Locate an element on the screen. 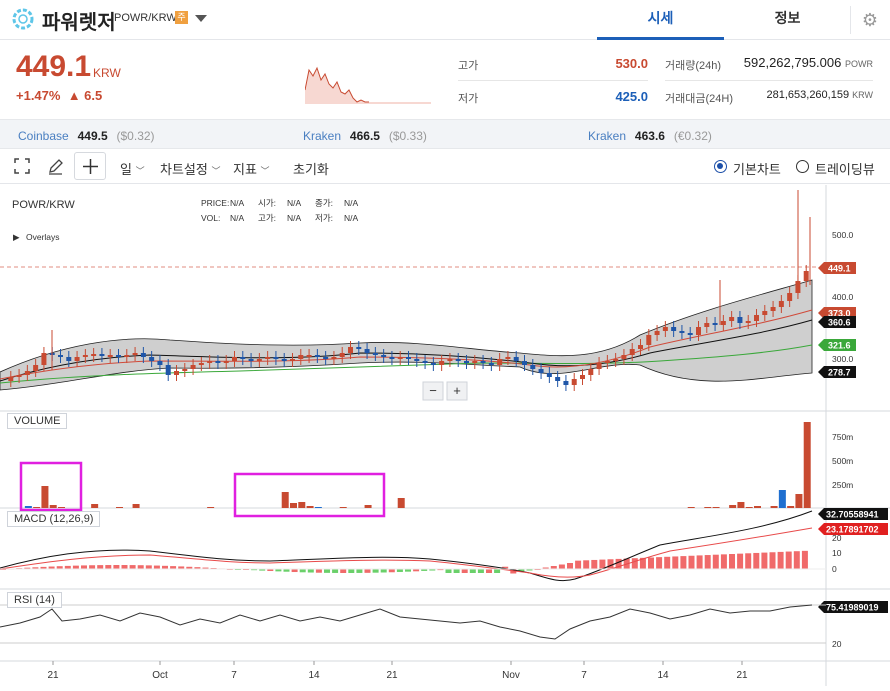 This screenshot has width=890, height=691. macd-tick: 0 is located at coordinates (834, 569).